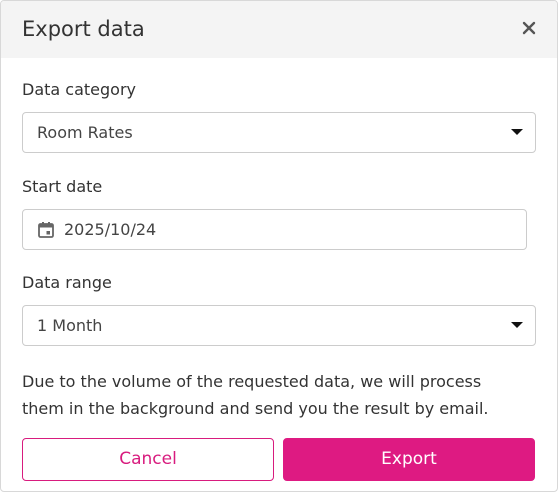 This screenshot has height=492, width=558. What do you see at coordinates (85, 132) in the screenshot?
I see `data-category-value: Room Rates` at bounding box center [85, 132].